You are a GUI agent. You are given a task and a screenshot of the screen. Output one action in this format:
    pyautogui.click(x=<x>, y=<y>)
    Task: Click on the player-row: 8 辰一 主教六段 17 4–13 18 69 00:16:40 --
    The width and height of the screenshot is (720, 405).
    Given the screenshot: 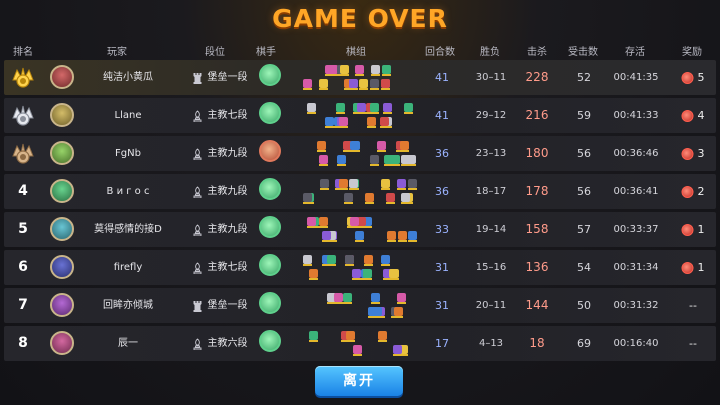 What is the action you would take?
    pyautogui.click(x=360, y=343)
    